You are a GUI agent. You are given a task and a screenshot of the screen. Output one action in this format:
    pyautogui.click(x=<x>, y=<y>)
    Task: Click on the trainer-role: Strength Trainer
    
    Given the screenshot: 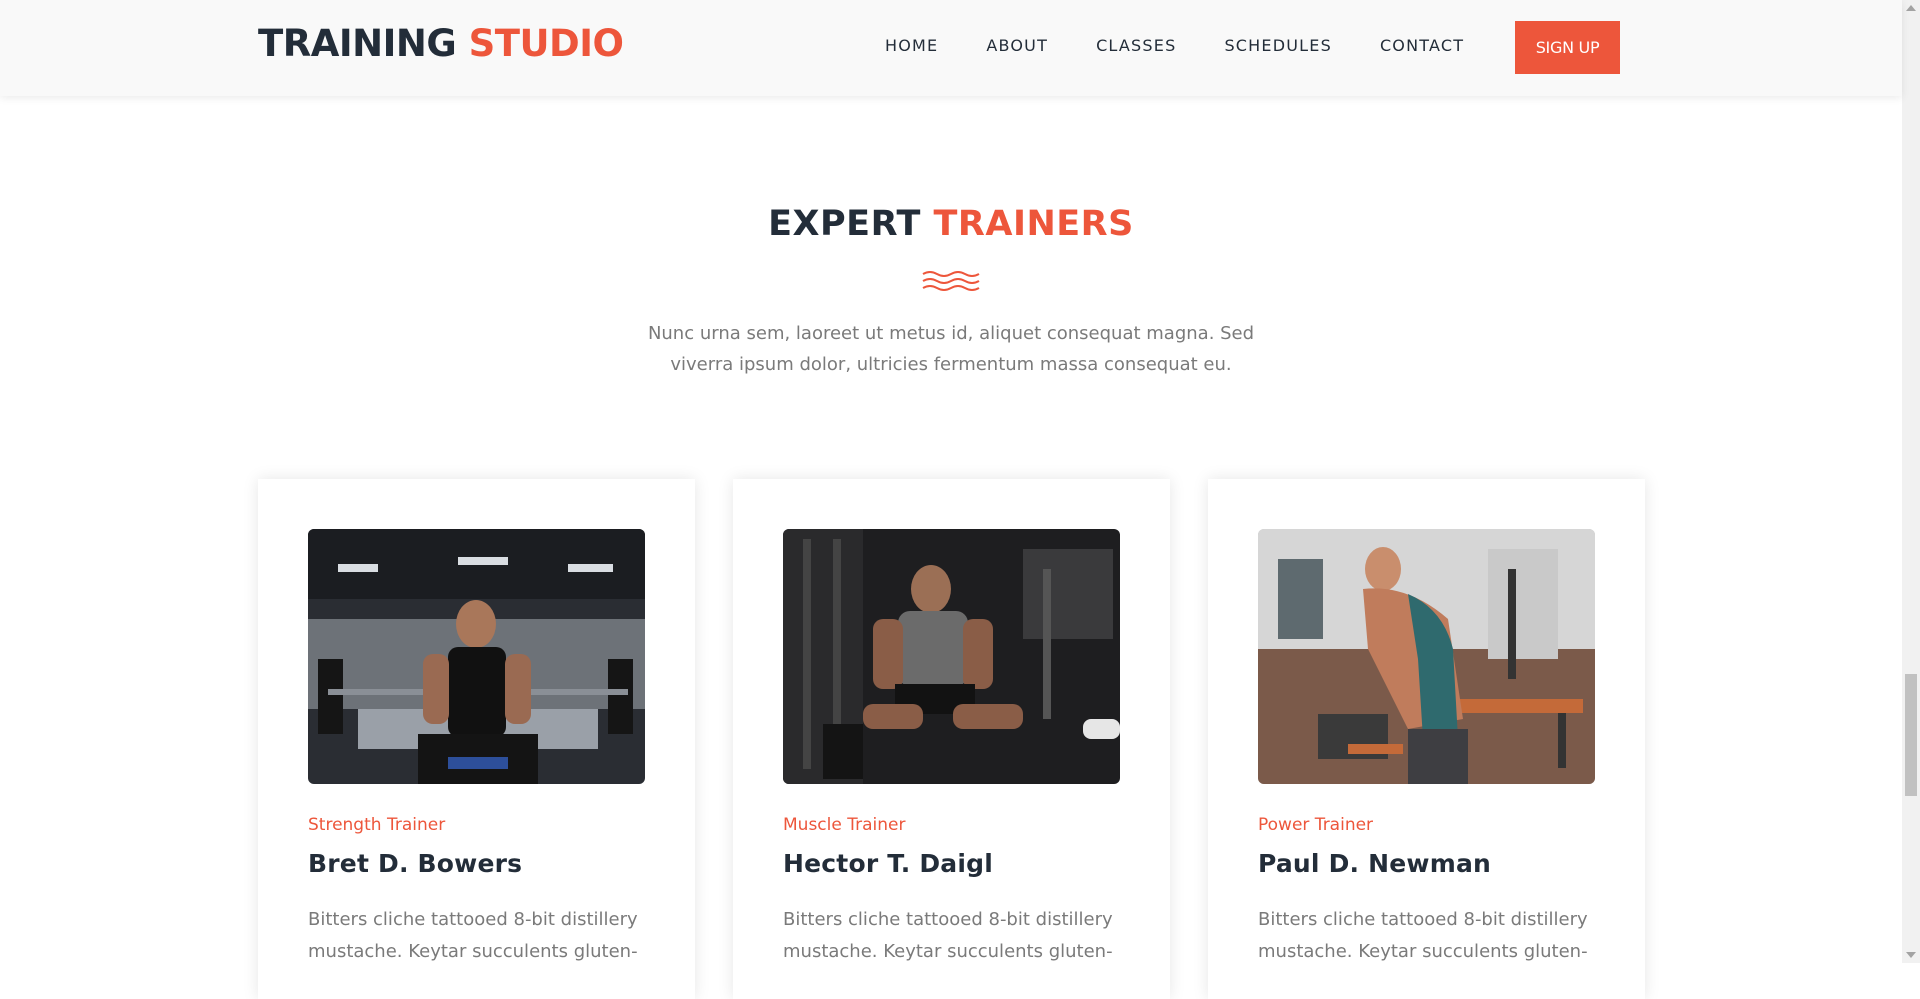 What is the action you would take?
    pyautogui.click(x=377, y=825)
    